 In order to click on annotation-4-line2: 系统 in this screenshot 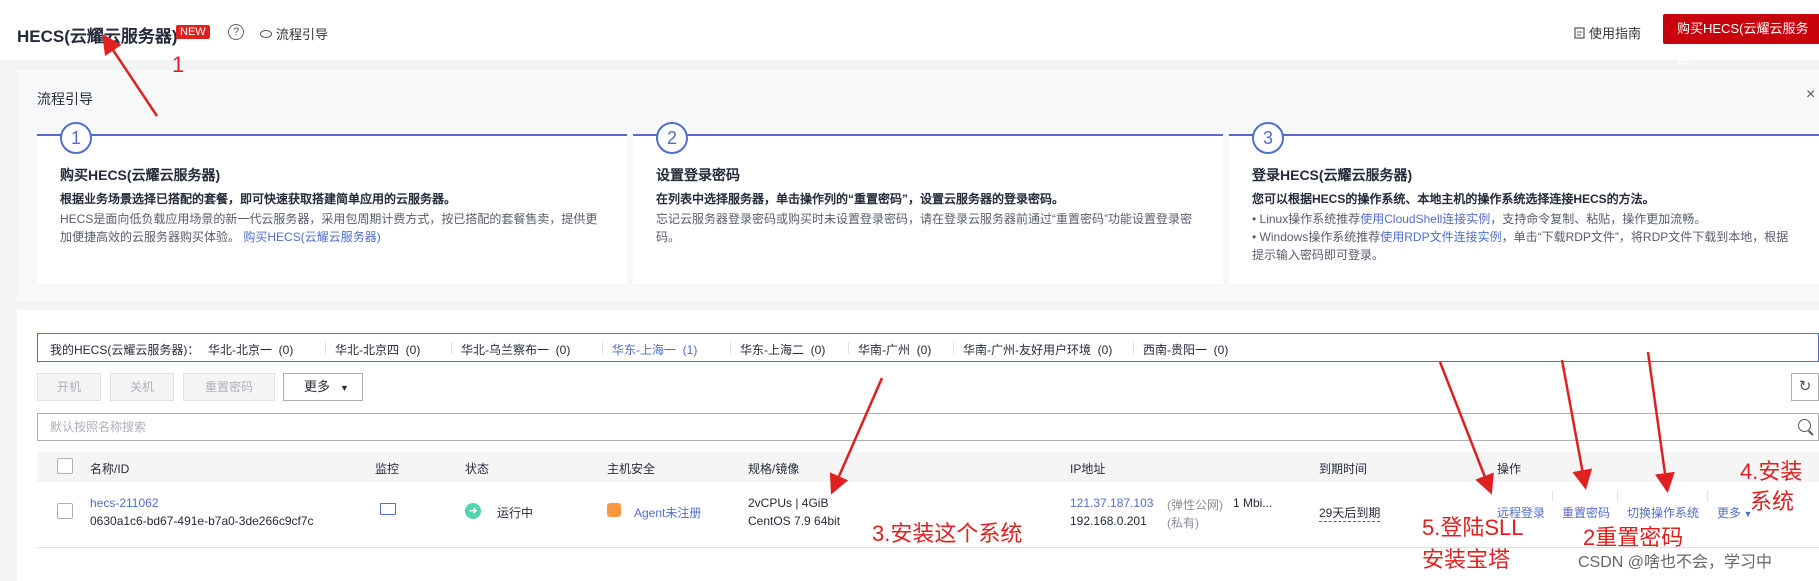, I will do `click(1772, 501)`.